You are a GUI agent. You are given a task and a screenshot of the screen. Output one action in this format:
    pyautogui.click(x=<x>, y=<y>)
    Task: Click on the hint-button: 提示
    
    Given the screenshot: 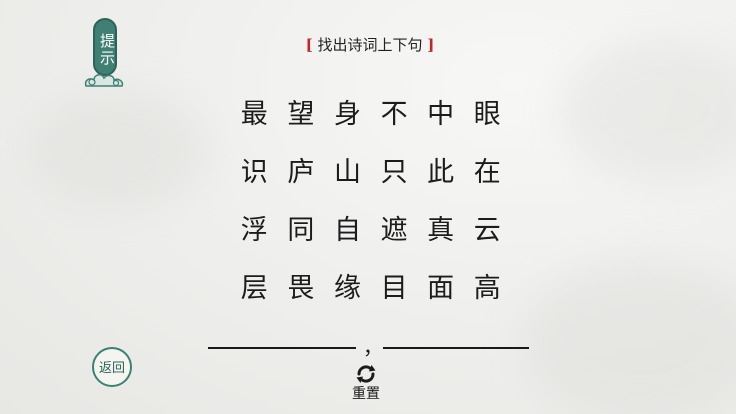 What is the action you would take?
    pyautogui.click(x=105, y=55)
    